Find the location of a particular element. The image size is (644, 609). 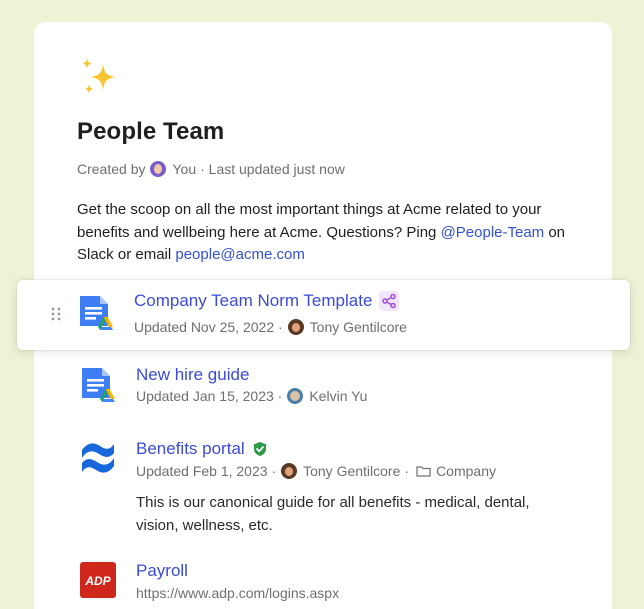

list-item-title: Payroll is located at coordinates (162, 571).